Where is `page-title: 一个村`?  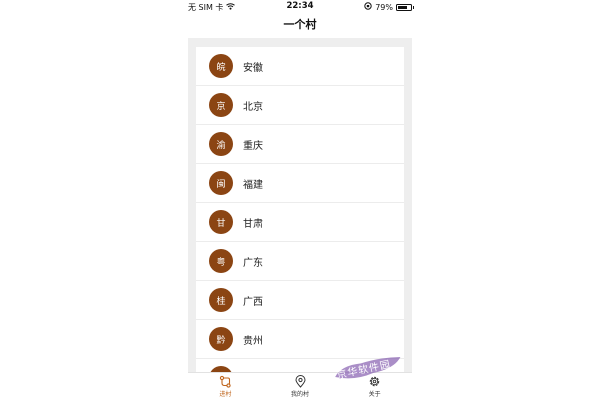 page-title: 一个村 is located at coordinates (300, 24).